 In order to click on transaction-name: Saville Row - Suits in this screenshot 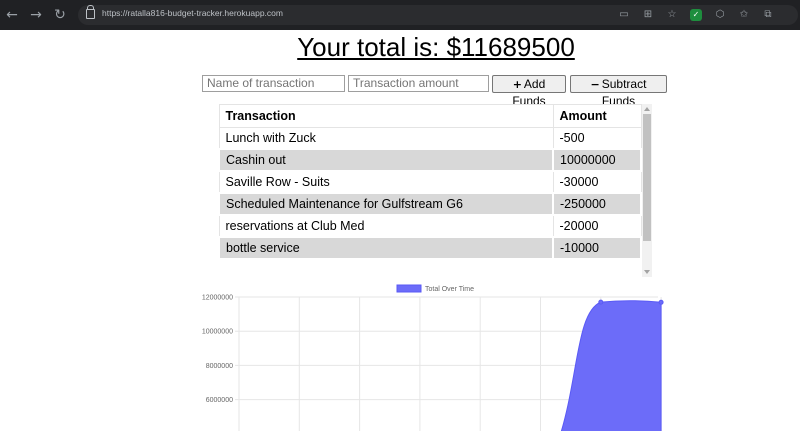, I will do `click(386, 182)`.